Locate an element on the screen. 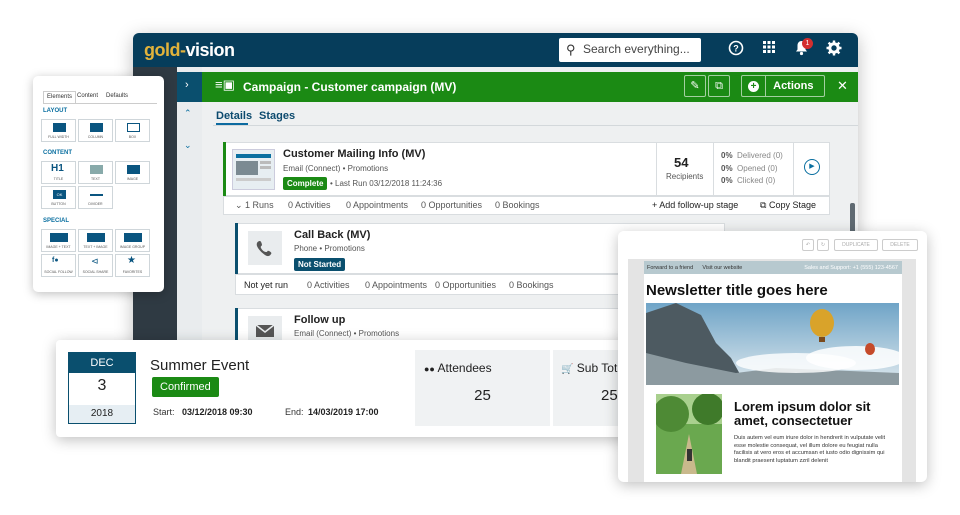 The height and width of the screenshot is (515, 960). calendar-year: 2018 is located at coordinates (102, 414).